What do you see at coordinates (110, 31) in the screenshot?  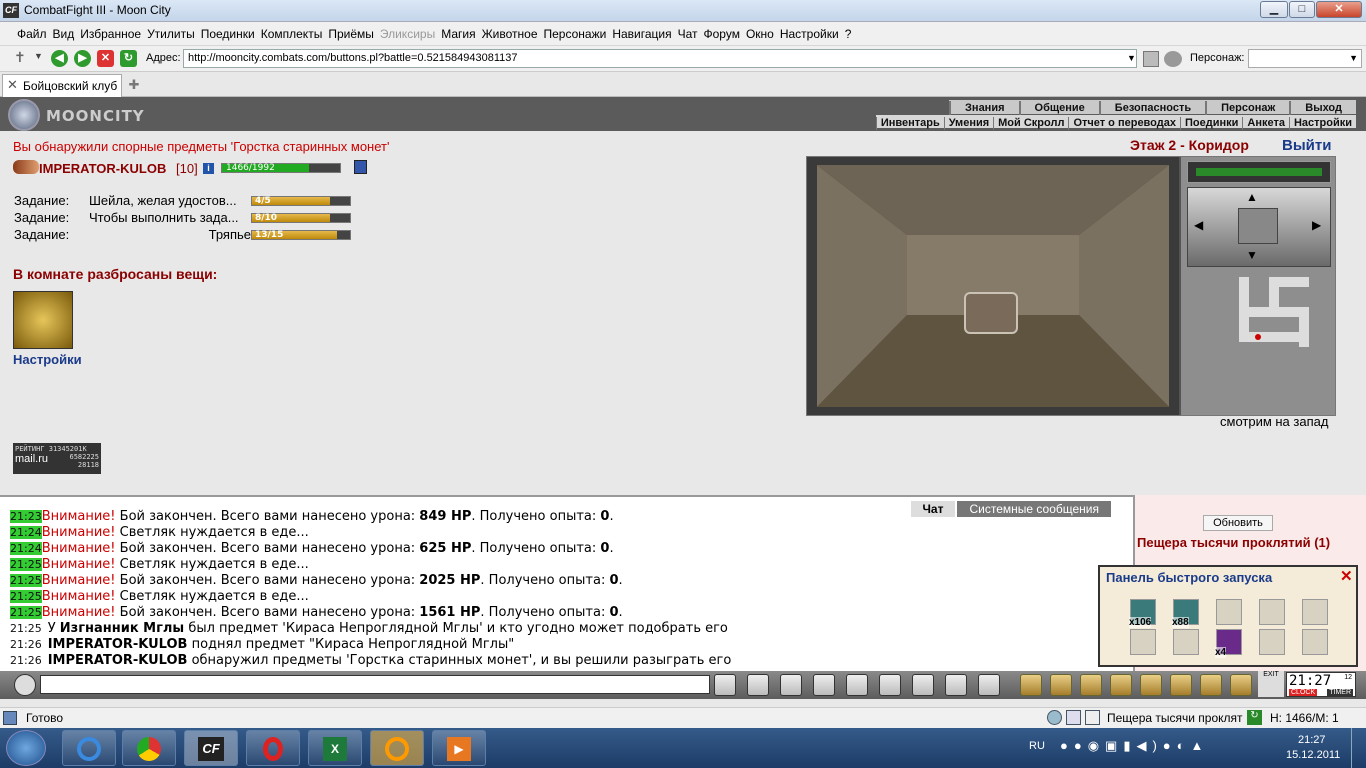 I see `menu-item: Избранное` at bounding box center [110, 31].